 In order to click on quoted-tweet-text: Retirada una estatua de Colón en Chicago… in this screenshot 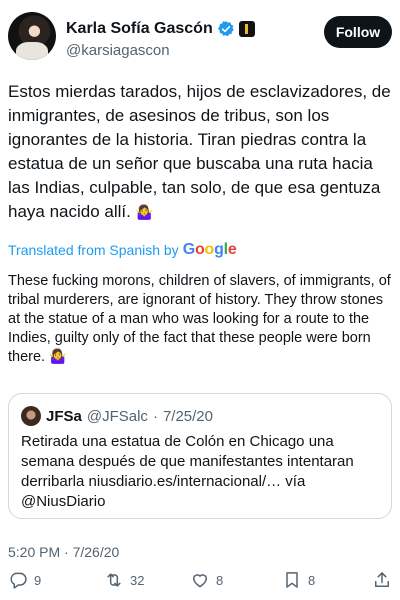, I will do `click(187, 471)`.